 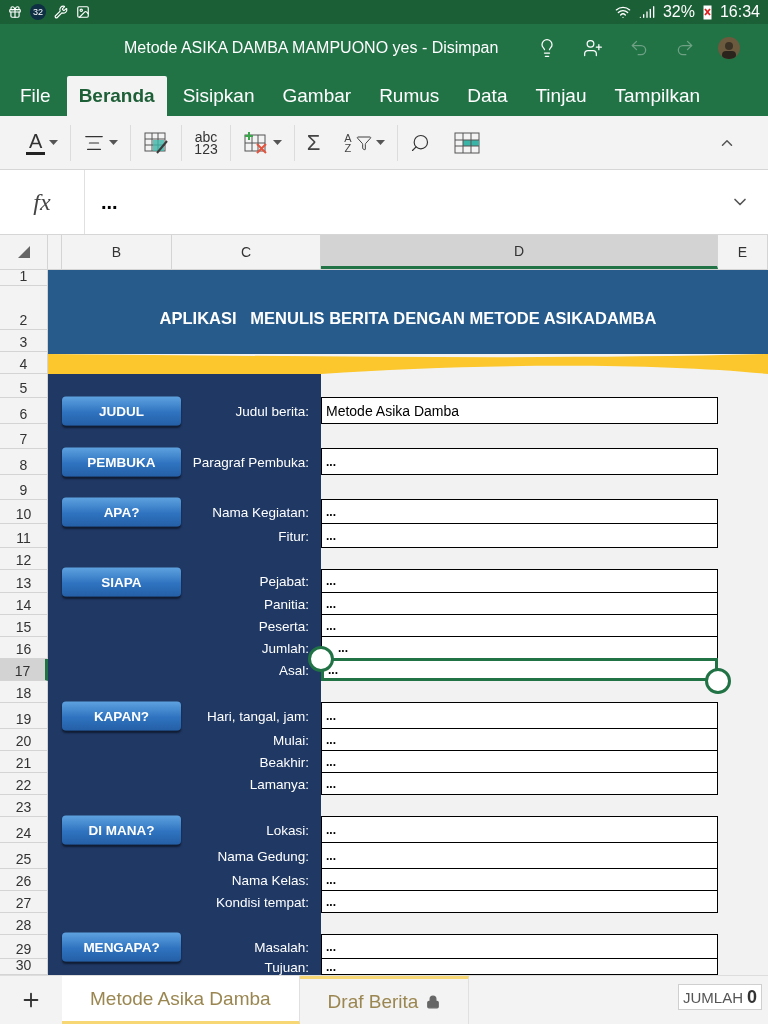 What do you see at coordinates (24, 806) in the screenshot?
I see `row-header: 23` at bounding box center [24, 806].